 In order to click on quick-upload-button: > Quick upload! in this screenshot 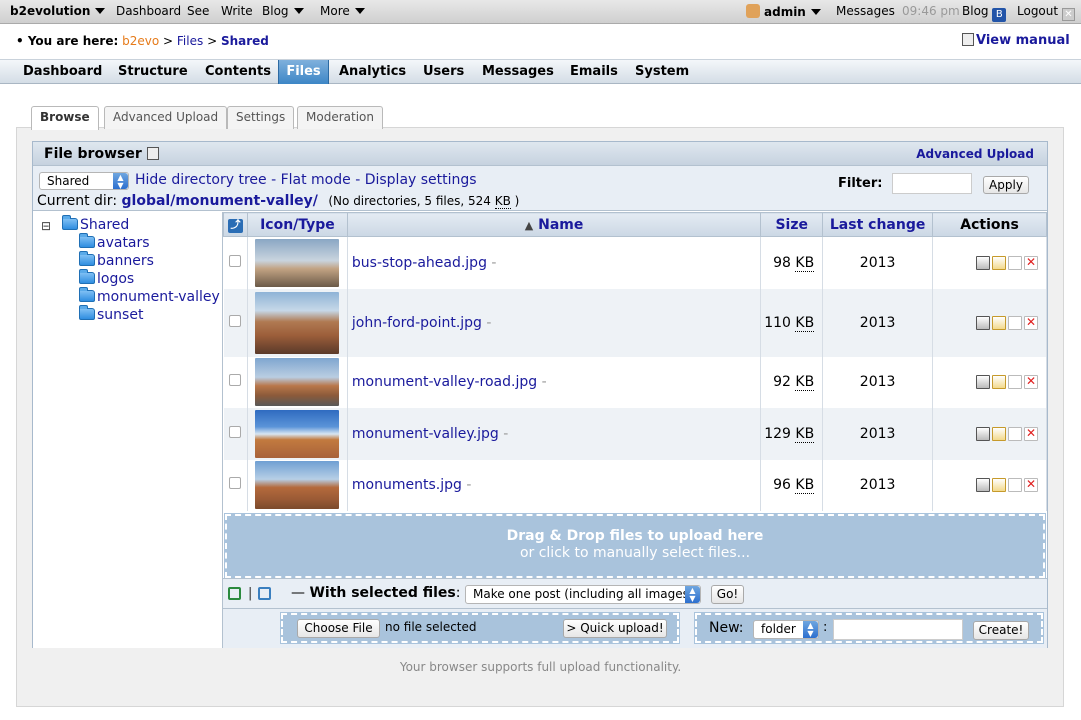, I will do `click(615, 628)`.